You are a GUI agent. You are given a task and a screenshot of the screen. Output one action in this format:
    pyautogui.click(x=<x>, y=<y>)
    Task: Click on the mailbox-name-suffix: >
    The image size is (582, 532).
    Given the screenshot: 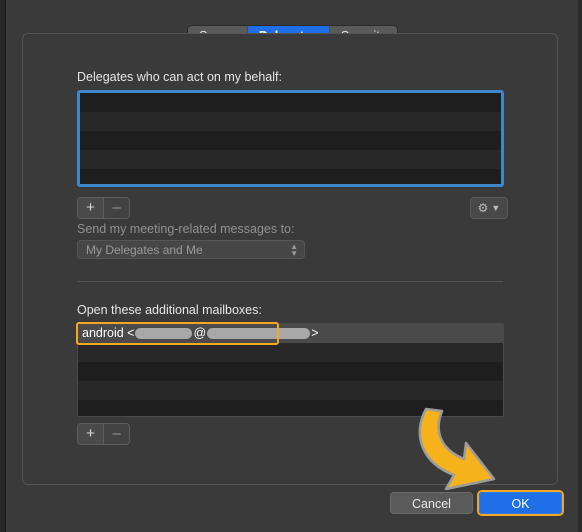 What is the action you would take?
    pyautogui.click(x=315, y=333)
    